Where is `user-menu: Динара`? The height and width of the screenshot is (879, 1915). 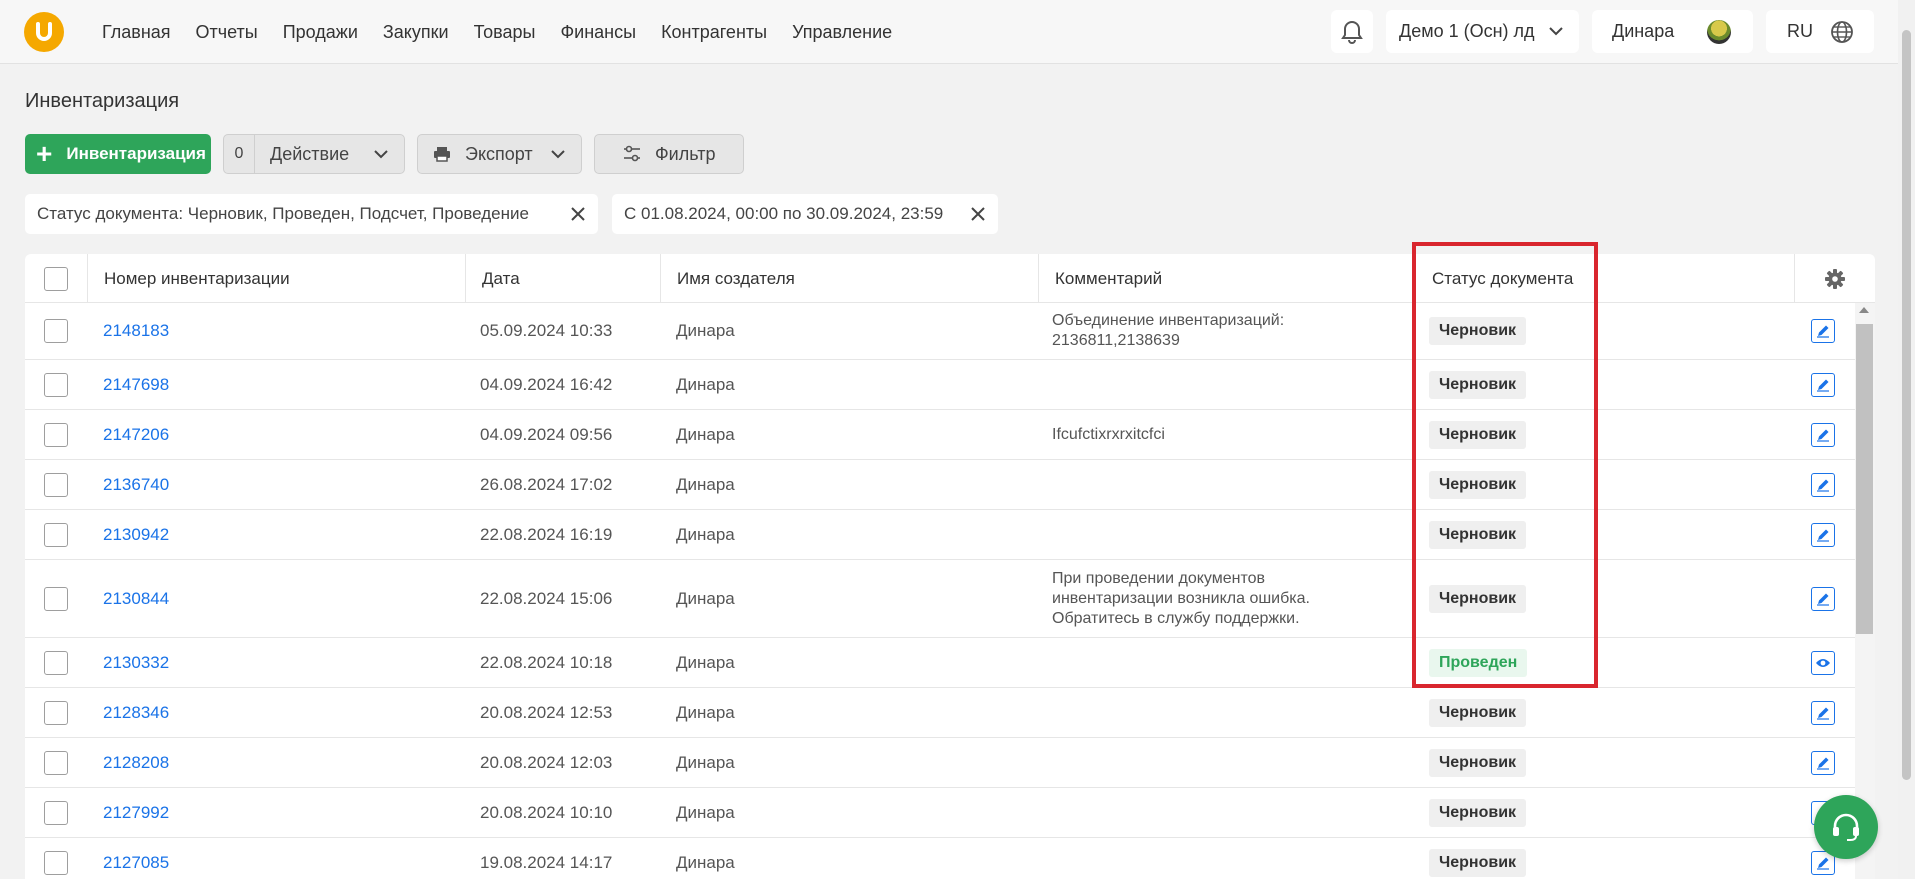
user-menu: Динара is located at coordinates (1672, 31).